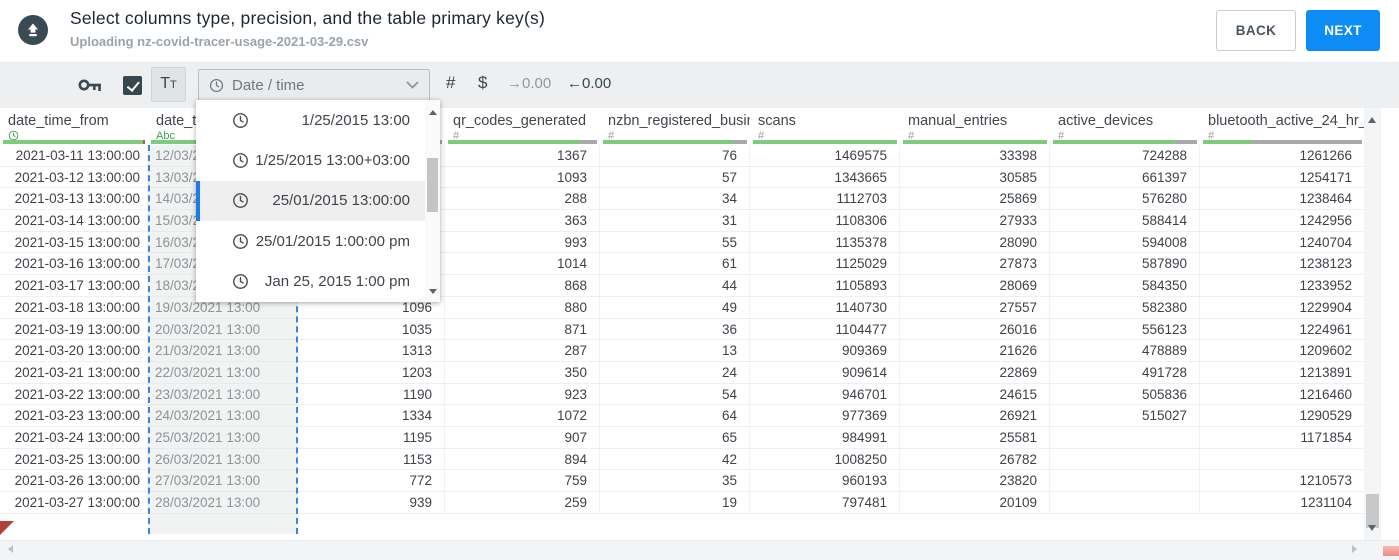 This screenshot has height=560, width=1399. What do you see at coordinates (450, 83) in the screenshot?
I see `number-type-button: #` at bounding box center [450, 83].